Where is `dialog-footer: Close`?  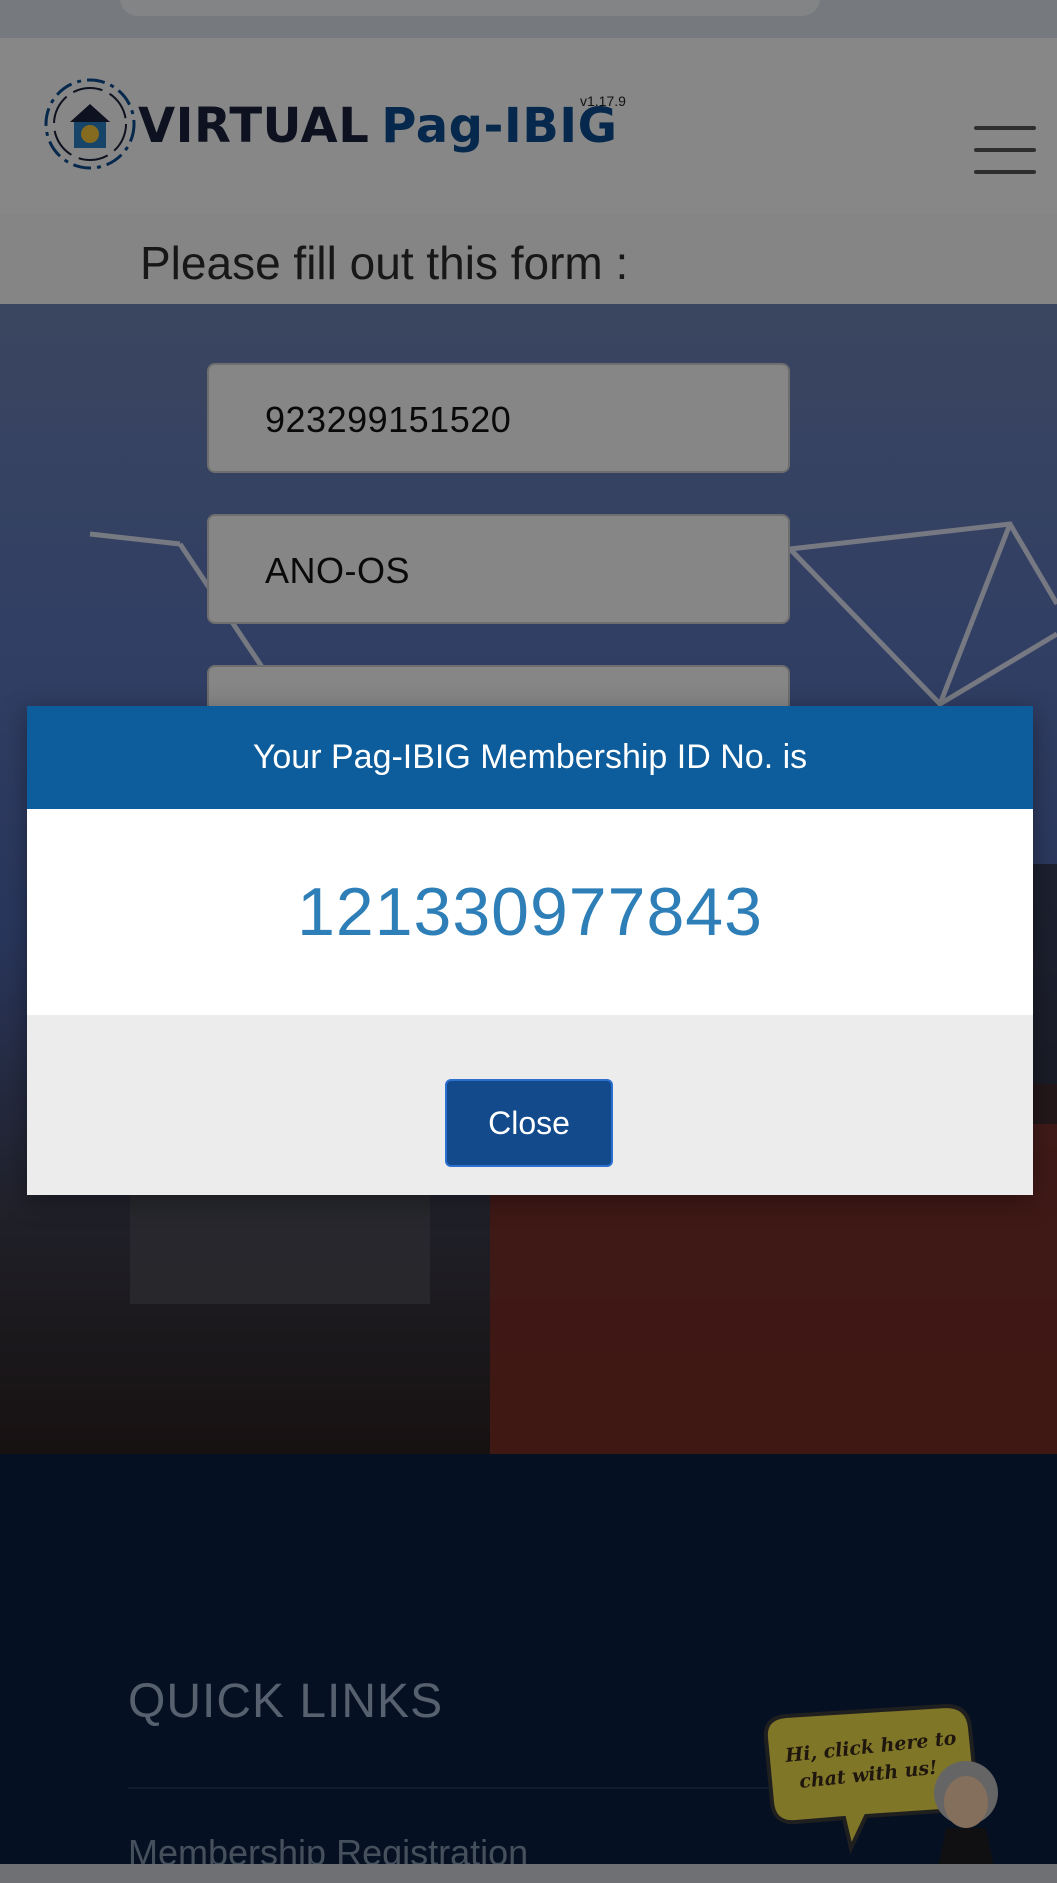 dialog-footer: Close is located at coordinates (530, 1105).